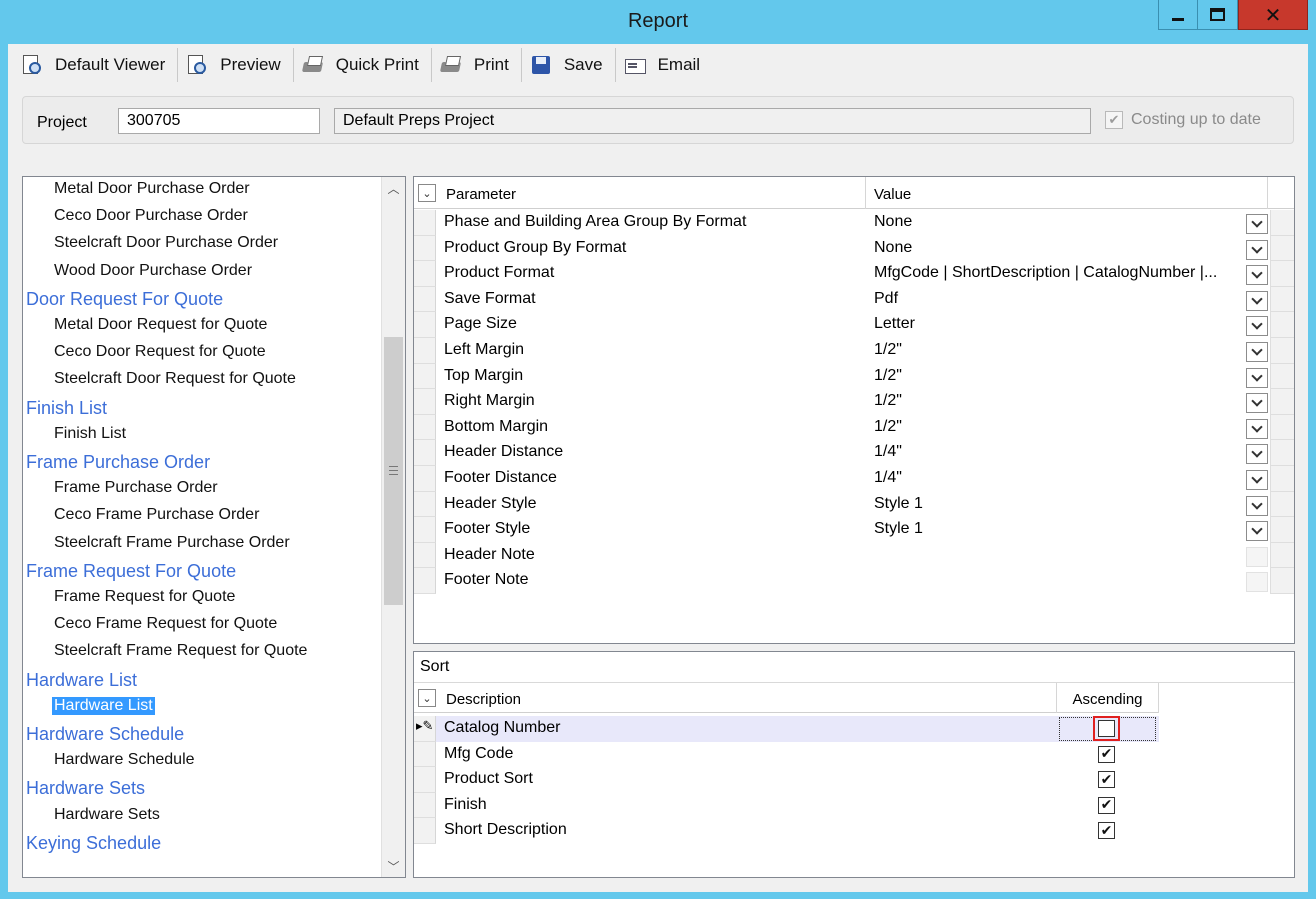  What do you see at coordinates (105, 734) in the screenshot?
I see `tree-group-item: Hardware Schedule` at bounding box center [105, 734].